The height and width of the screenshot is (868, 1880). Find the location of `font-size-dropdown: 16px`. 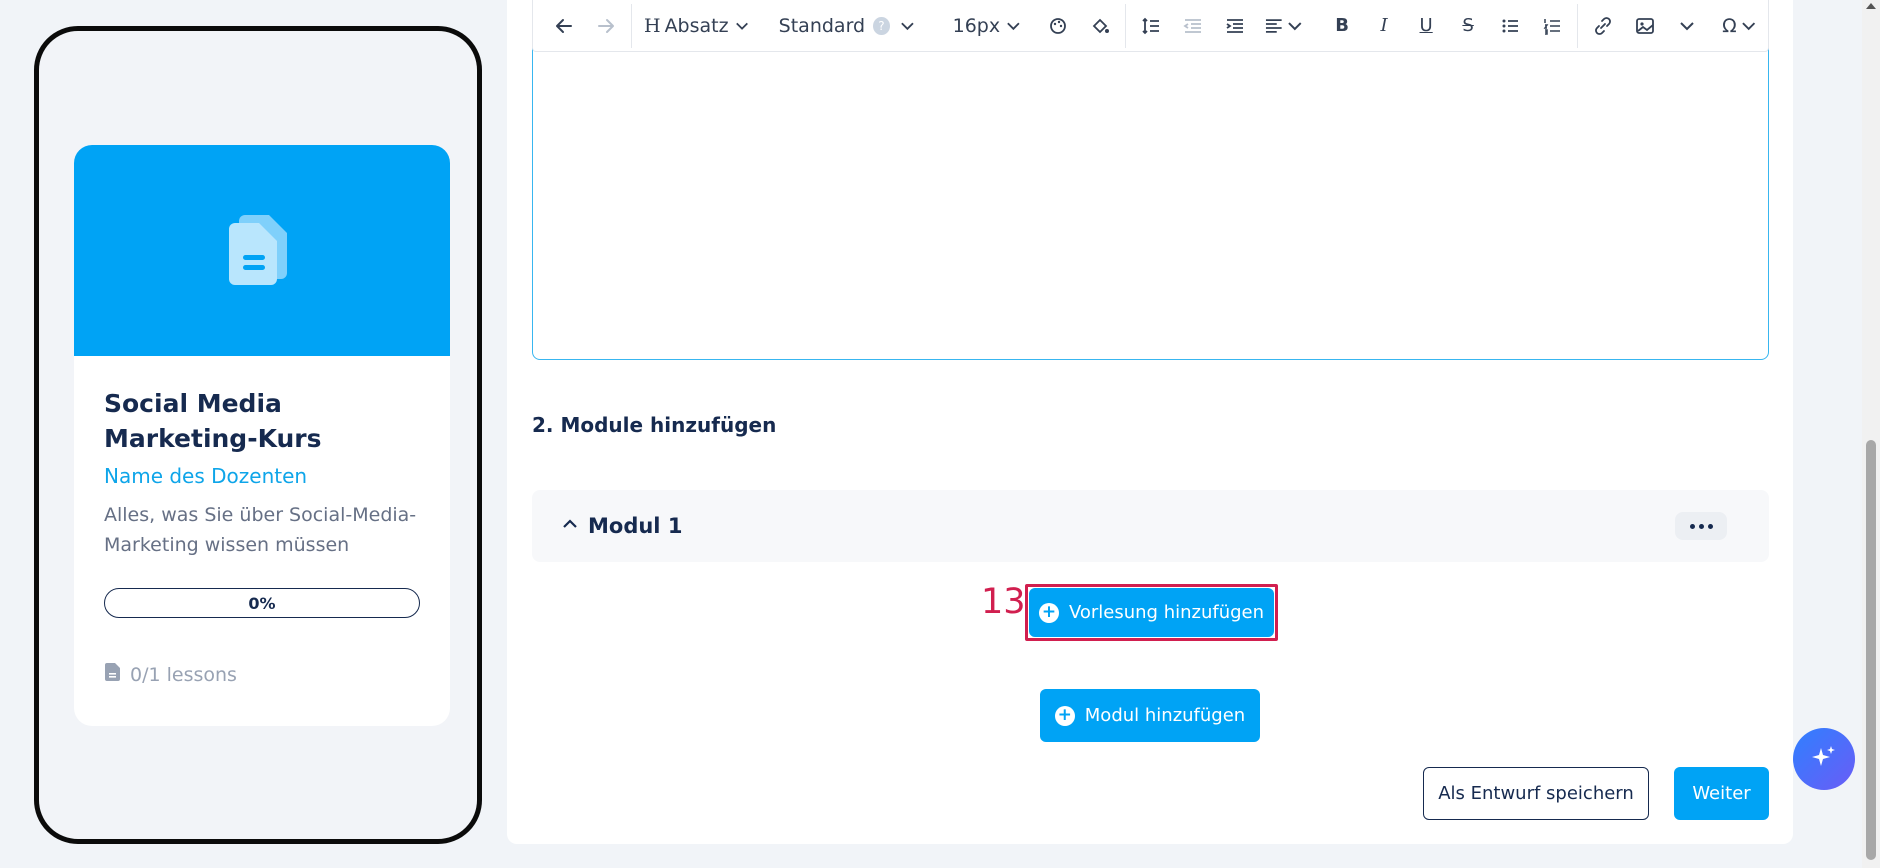

font-size-dropdown: 16px is located at coordinates (987, 26).